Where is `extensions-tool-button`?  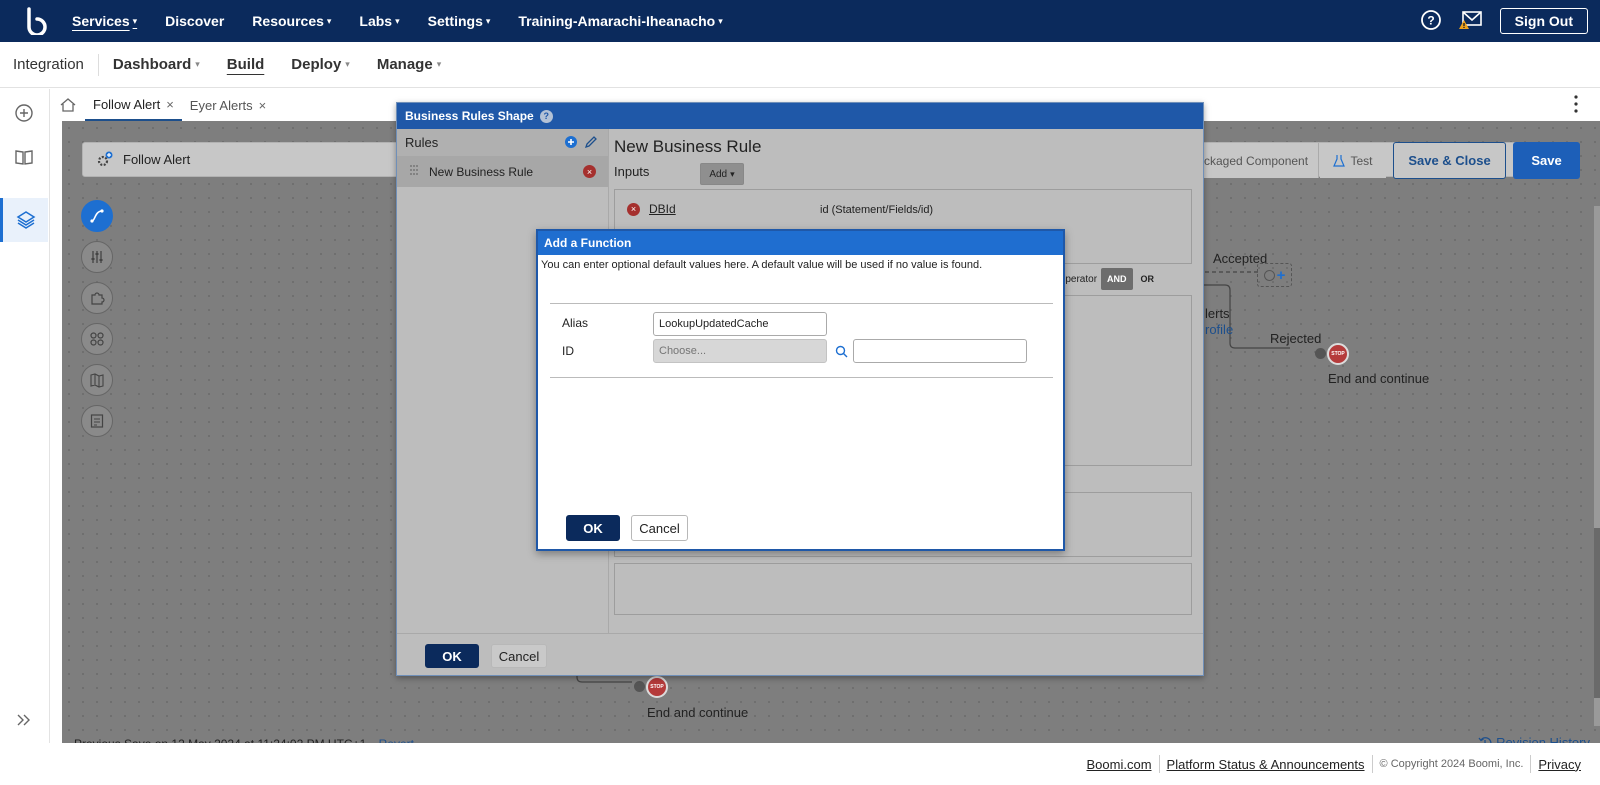 extensions-tool-button is located at coordinates (97, 298).